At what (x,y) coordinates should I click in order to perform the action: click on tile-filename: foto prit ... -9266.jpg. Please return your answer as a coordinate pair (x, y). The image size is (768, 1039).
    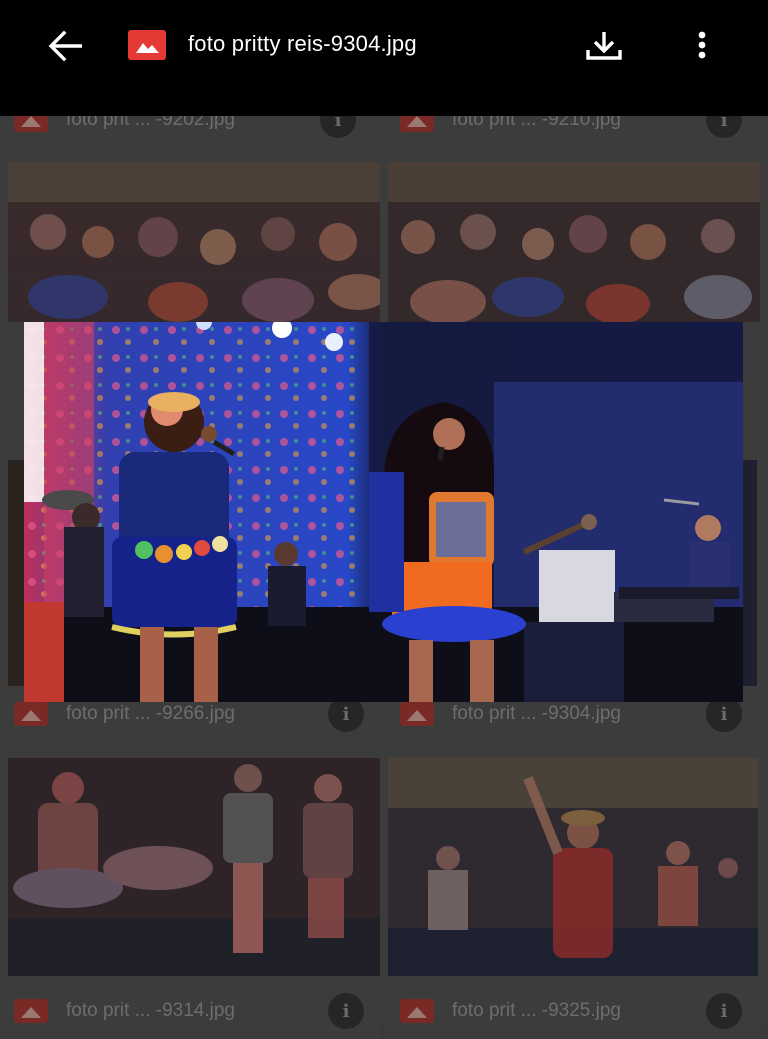
    Looking at the image, I should click on (150, 713).